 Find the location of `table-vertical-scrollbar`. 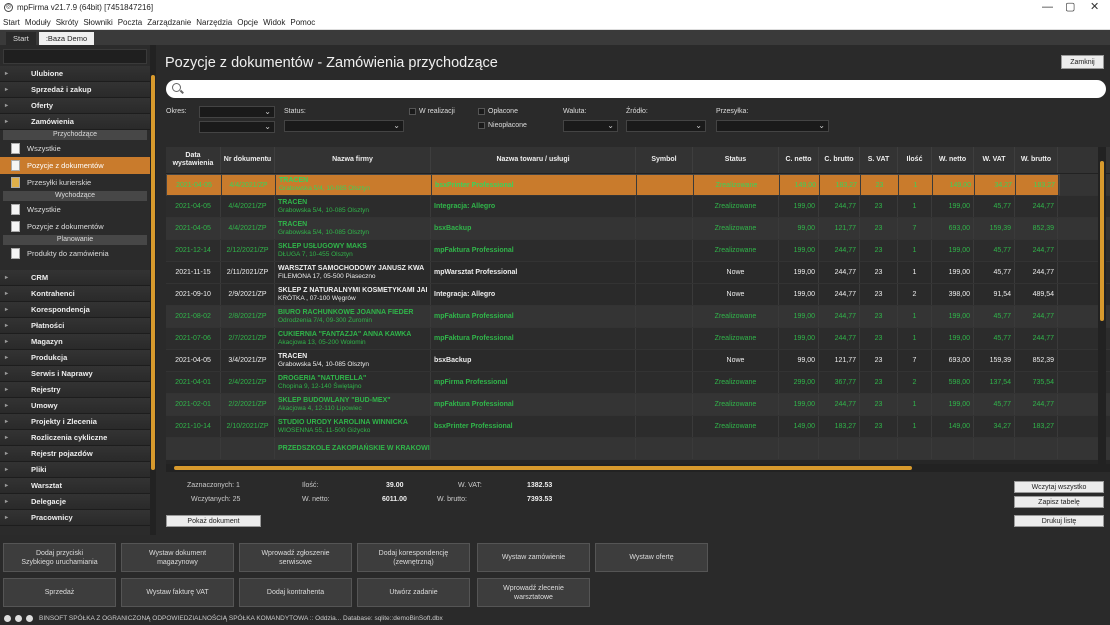

table-vertical-scrollbar is located at coordinates (1102, 308).